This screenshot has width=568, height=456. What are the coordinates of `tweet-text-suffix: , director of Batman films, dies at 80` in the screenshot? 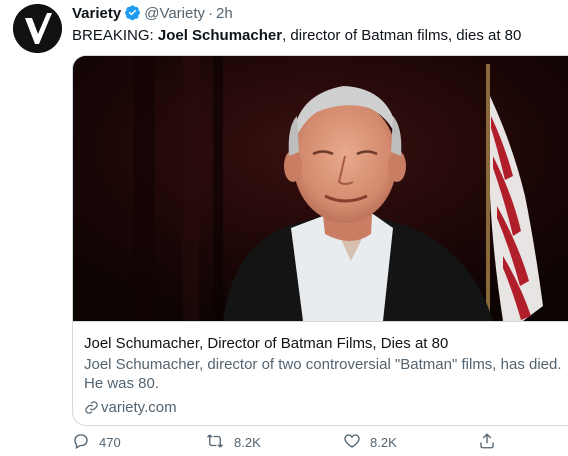 It's located at (402, 35).